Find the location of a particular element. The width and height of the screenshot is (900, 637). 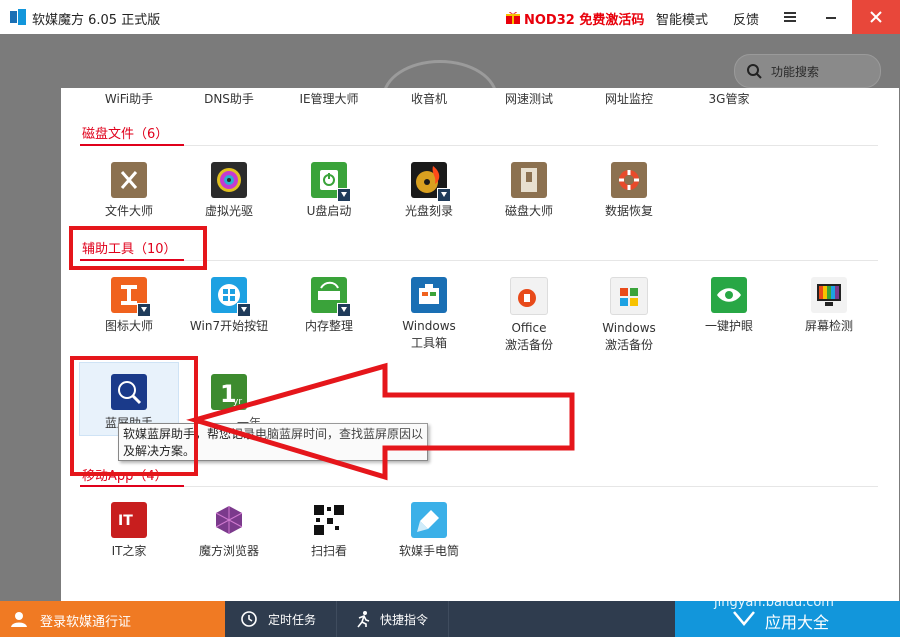

ithome-icon: IT is located at coordinates (129, 520).